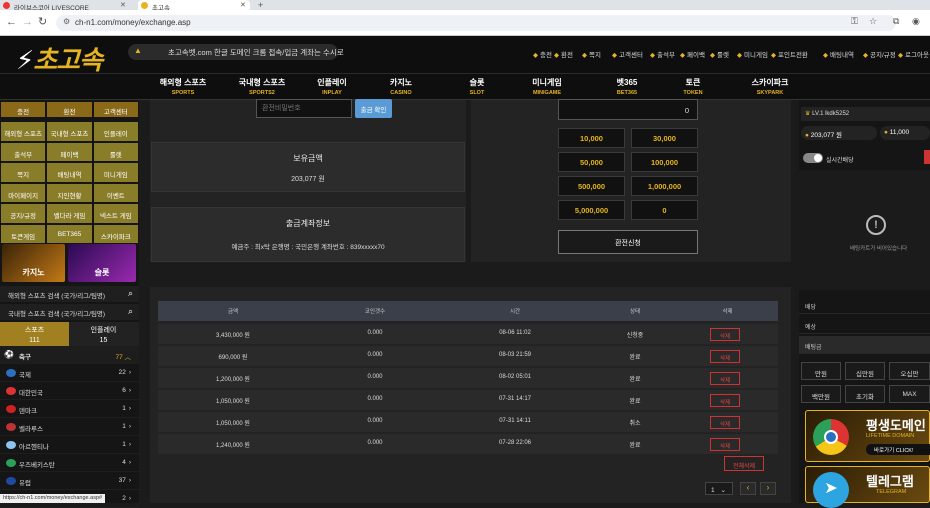 The width and height of the screenshot is (930, 508). What do you see at coordinates (69, 172) in the screenshot?
I see `sidebar-menu-item-7: 배팅내역` at bounding box center [69, 172].